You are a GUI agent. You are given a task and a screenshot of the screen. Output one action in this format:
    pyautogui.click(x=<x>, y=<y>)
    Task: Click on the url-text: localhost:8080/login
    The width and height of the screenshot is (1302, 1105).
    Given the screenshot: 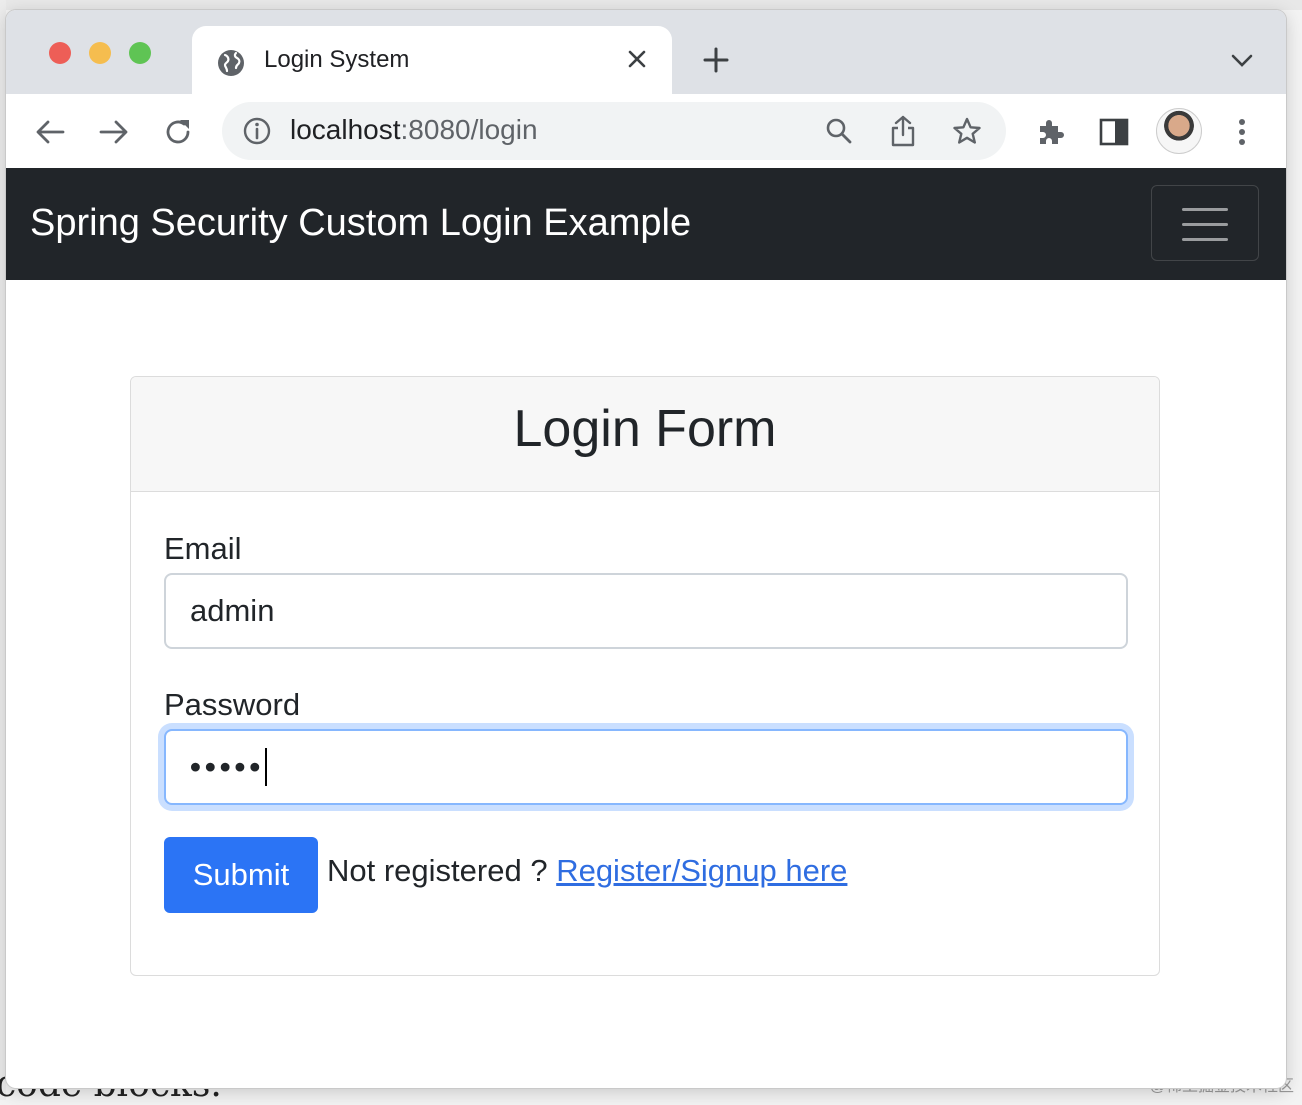 What is the action you would take?
    pyautogui.click(x=414, y=130)
    